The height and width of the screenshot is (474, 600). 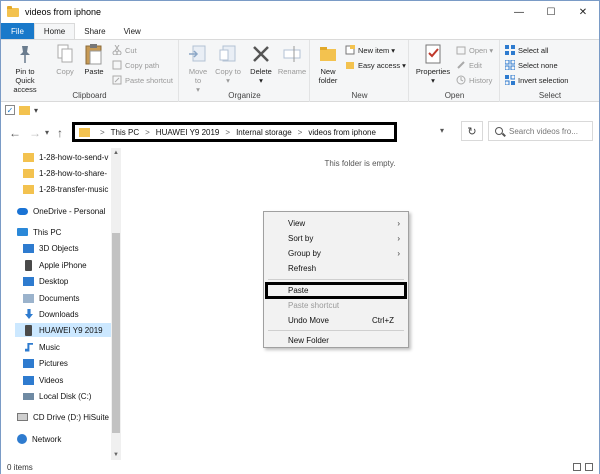 I want to click on context-menu-refresh: Refresh, so click(x=336, y=268).